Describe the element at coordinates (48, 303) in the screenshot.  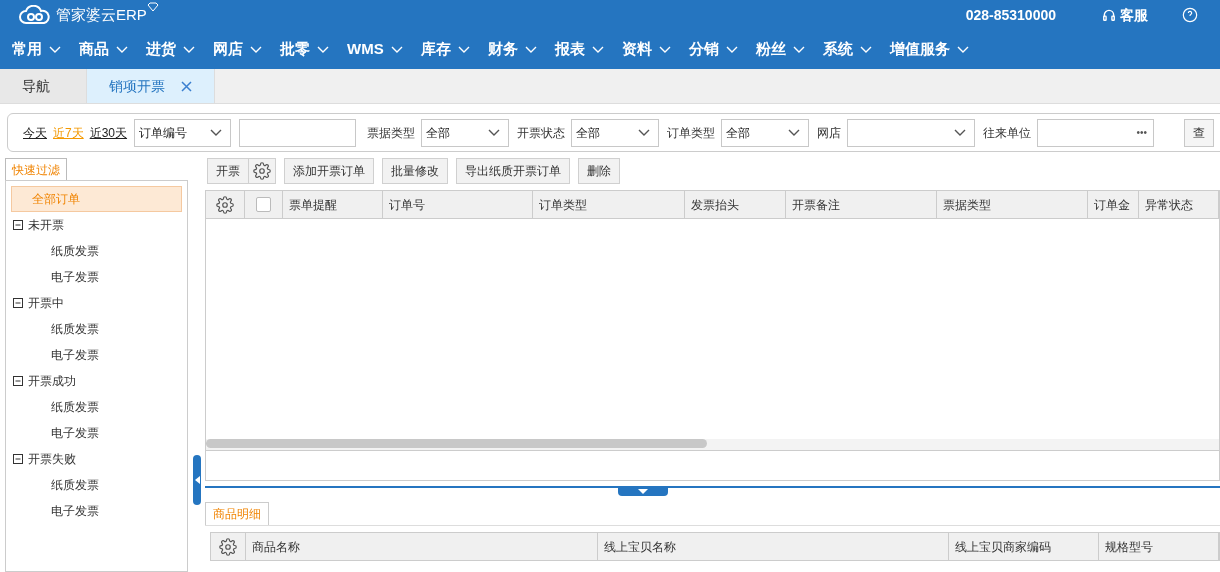
I see `tree-item: 开票中` at that location.